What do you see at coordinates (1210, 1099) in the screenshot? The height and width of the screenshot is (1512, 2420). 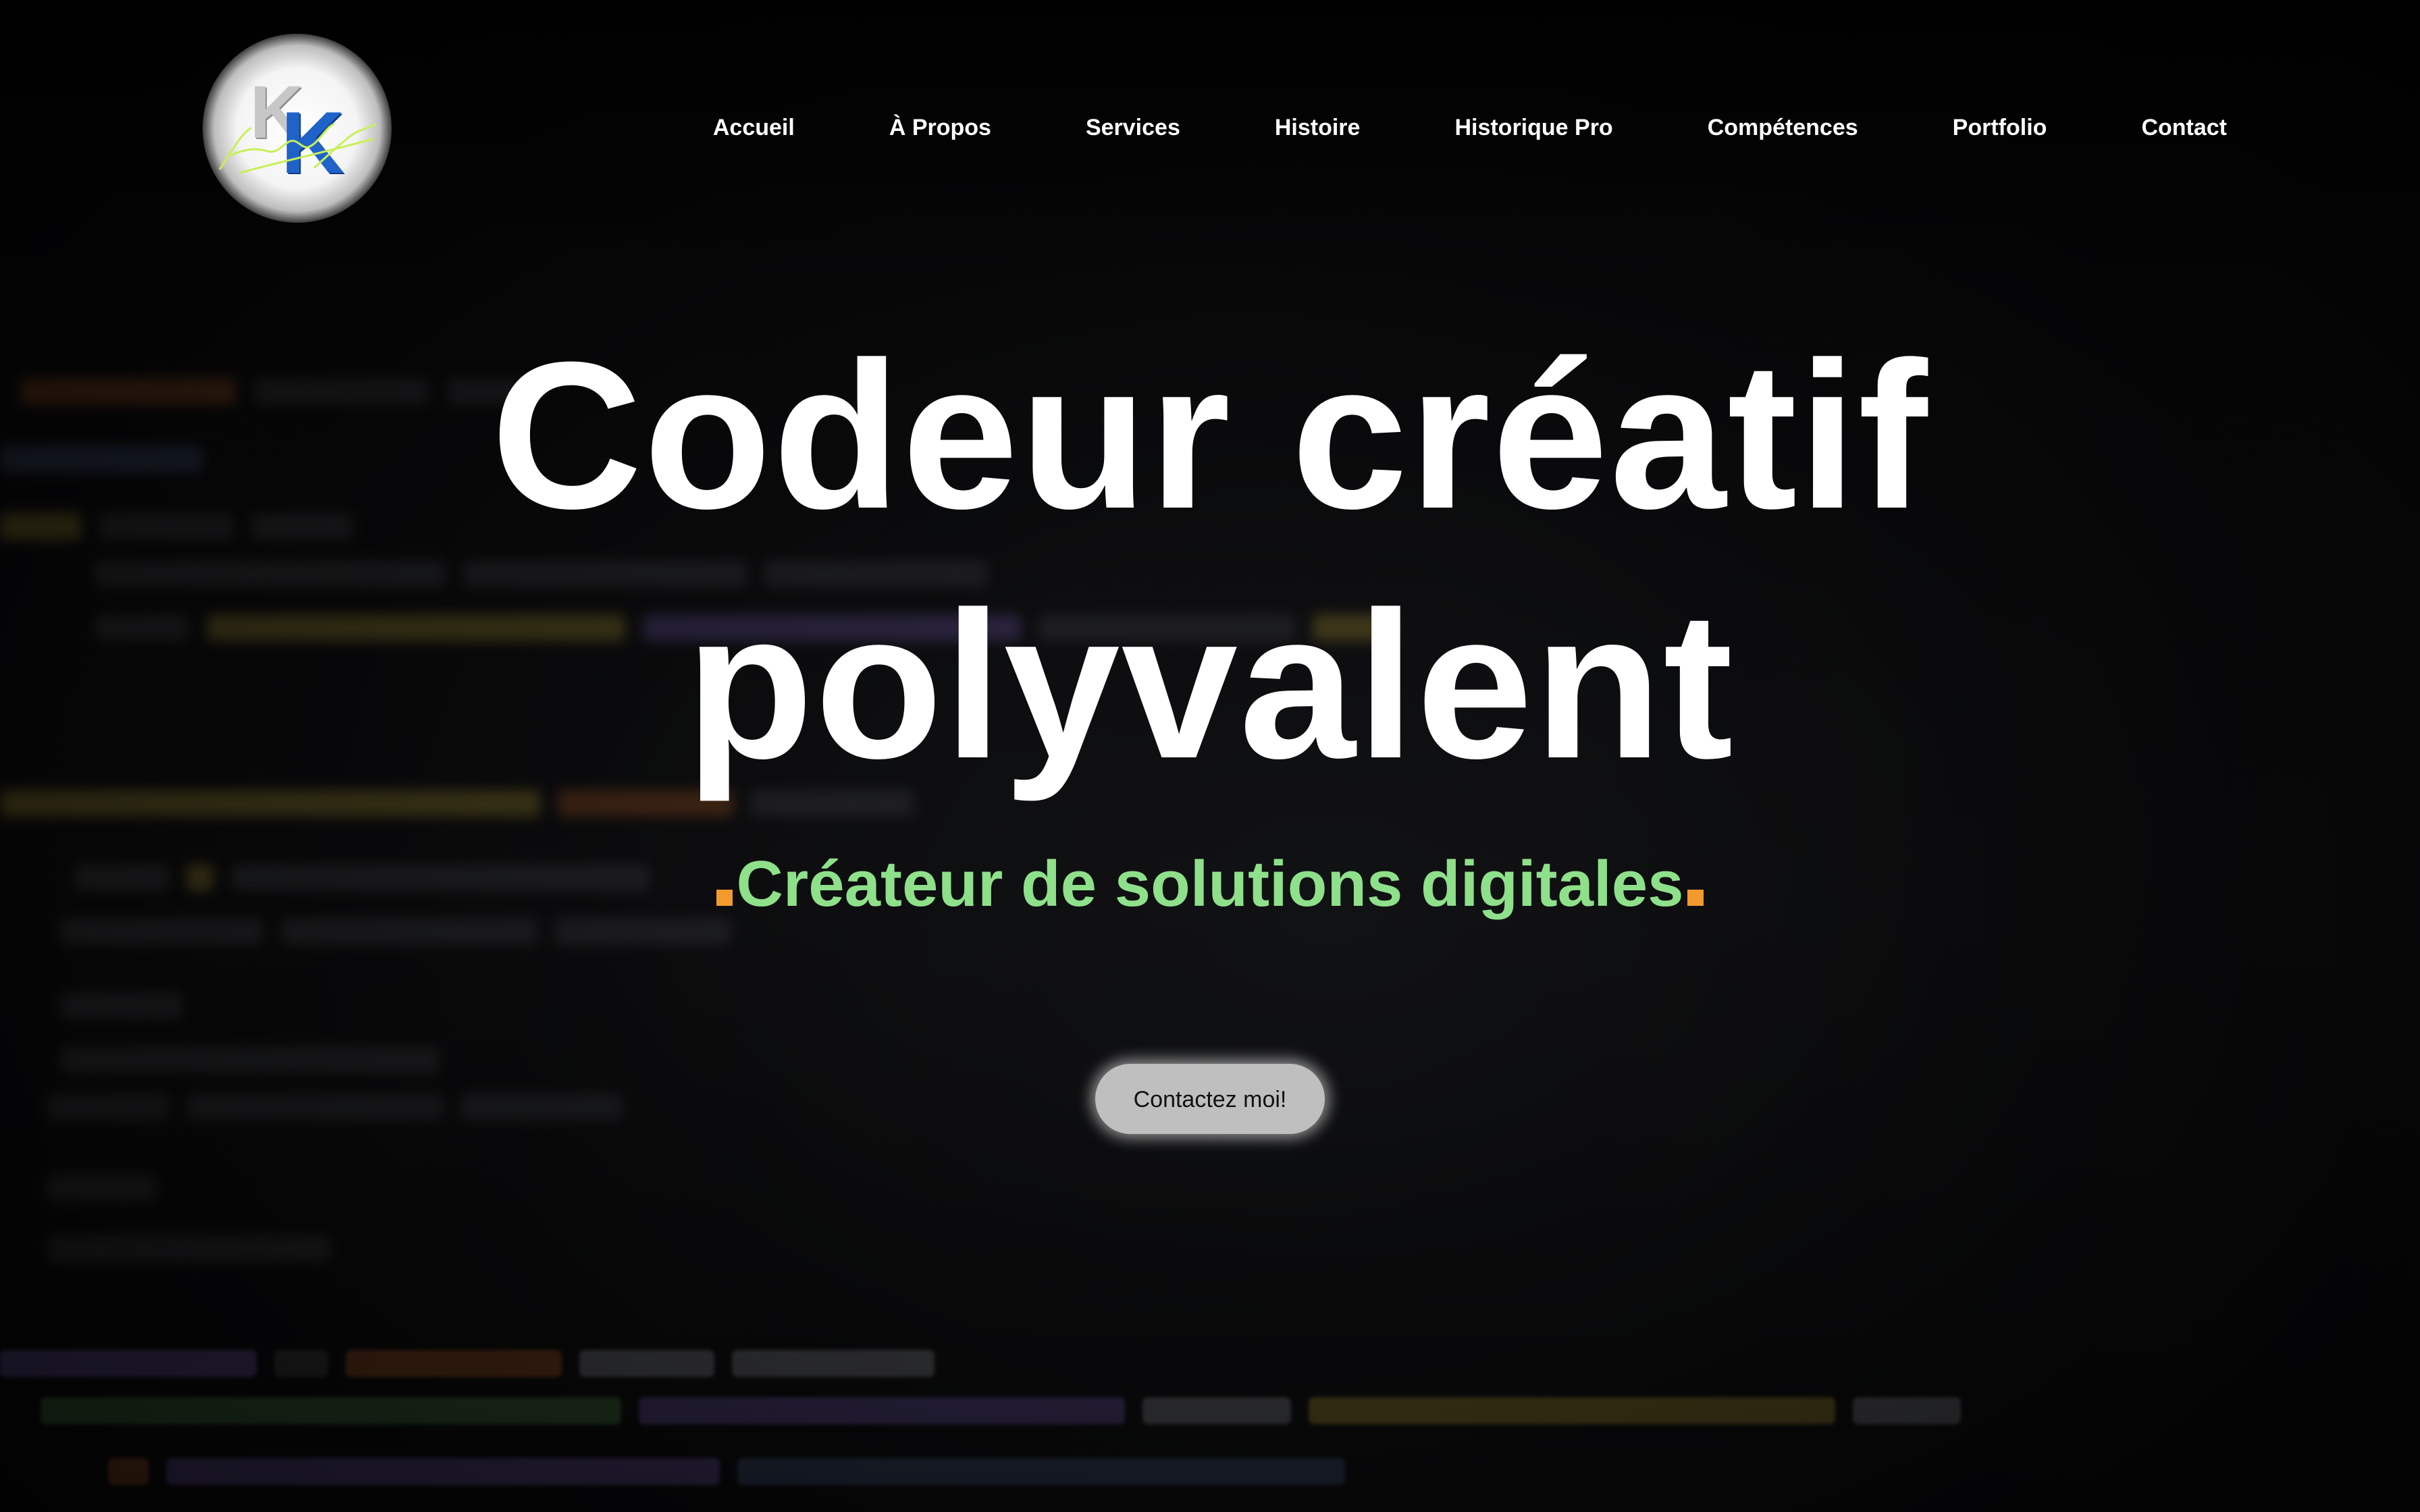 I see `contact-me-button: Contactez moi!` at bounding box center [1210, 1099].